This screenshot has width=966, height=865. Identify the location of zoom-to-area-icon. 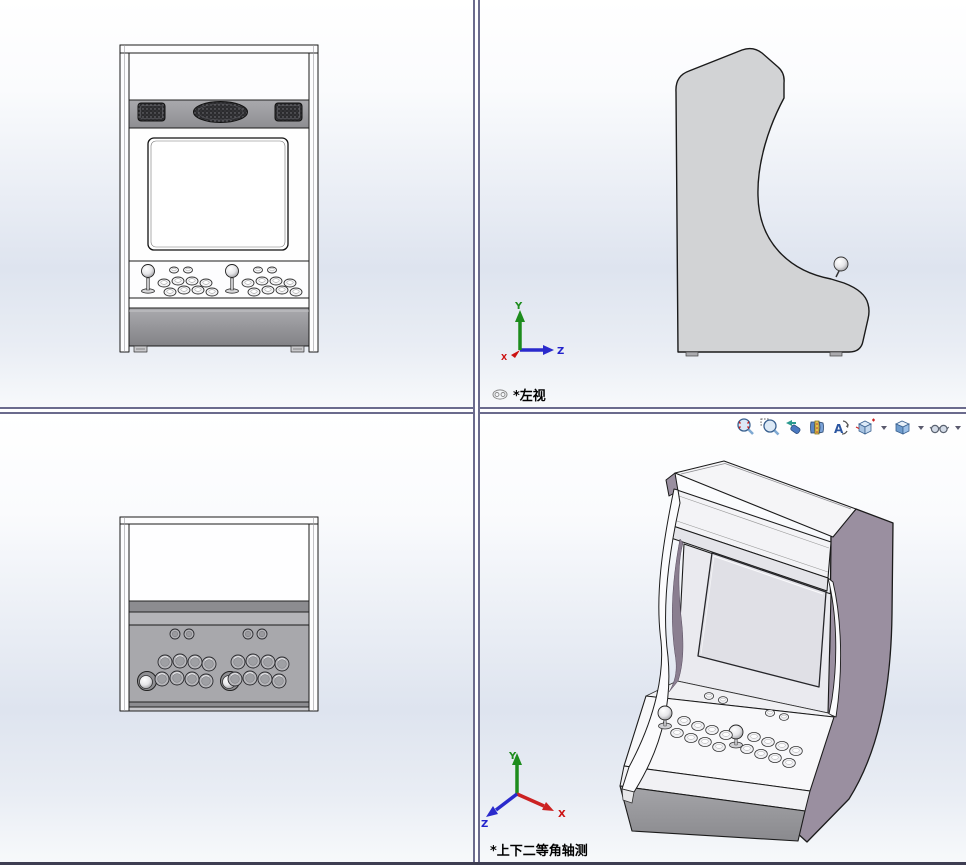
(769, 427).